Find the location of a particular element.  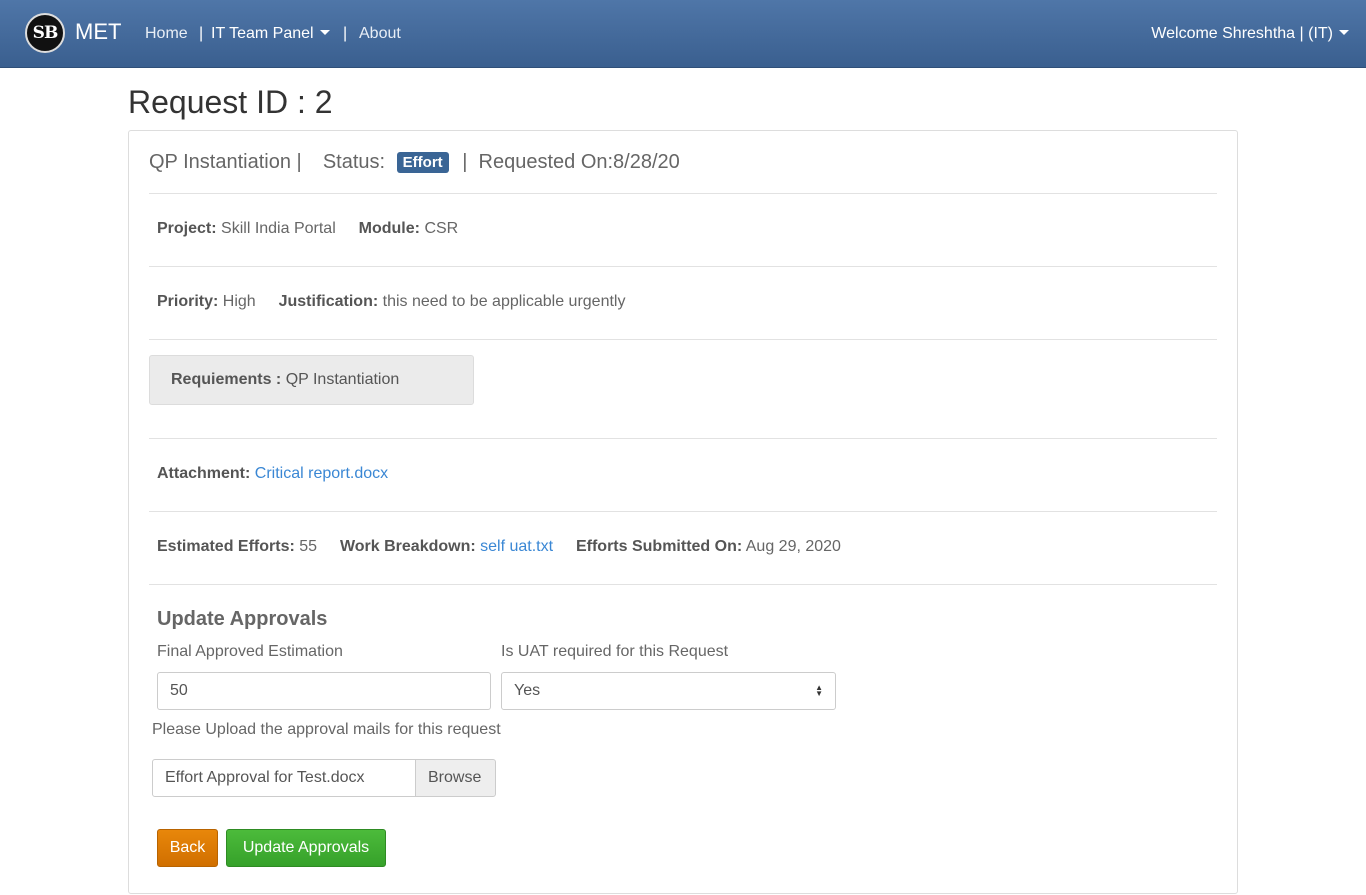

requirements-value: QP Instantiation is located at coordinates (342, 379).